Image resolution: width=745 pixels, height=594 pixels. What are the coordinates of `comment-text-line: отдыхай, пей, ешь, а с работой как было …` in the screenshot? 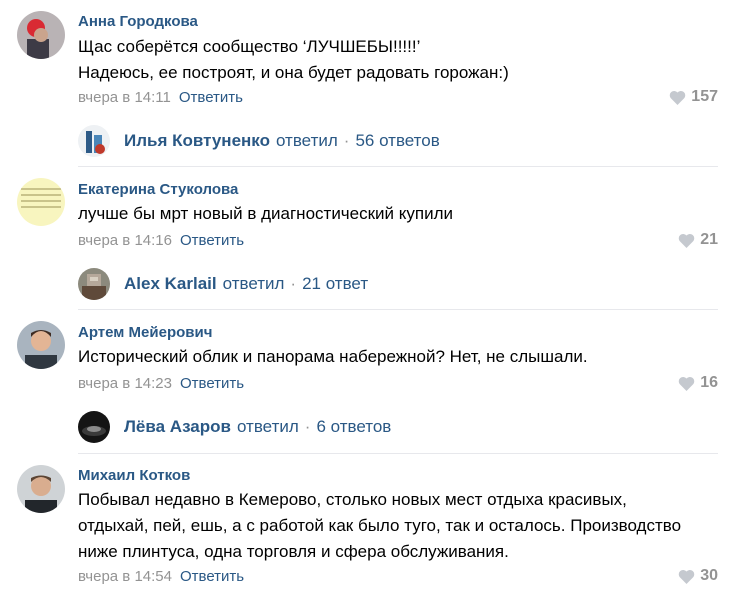 It's located at (380, 525).